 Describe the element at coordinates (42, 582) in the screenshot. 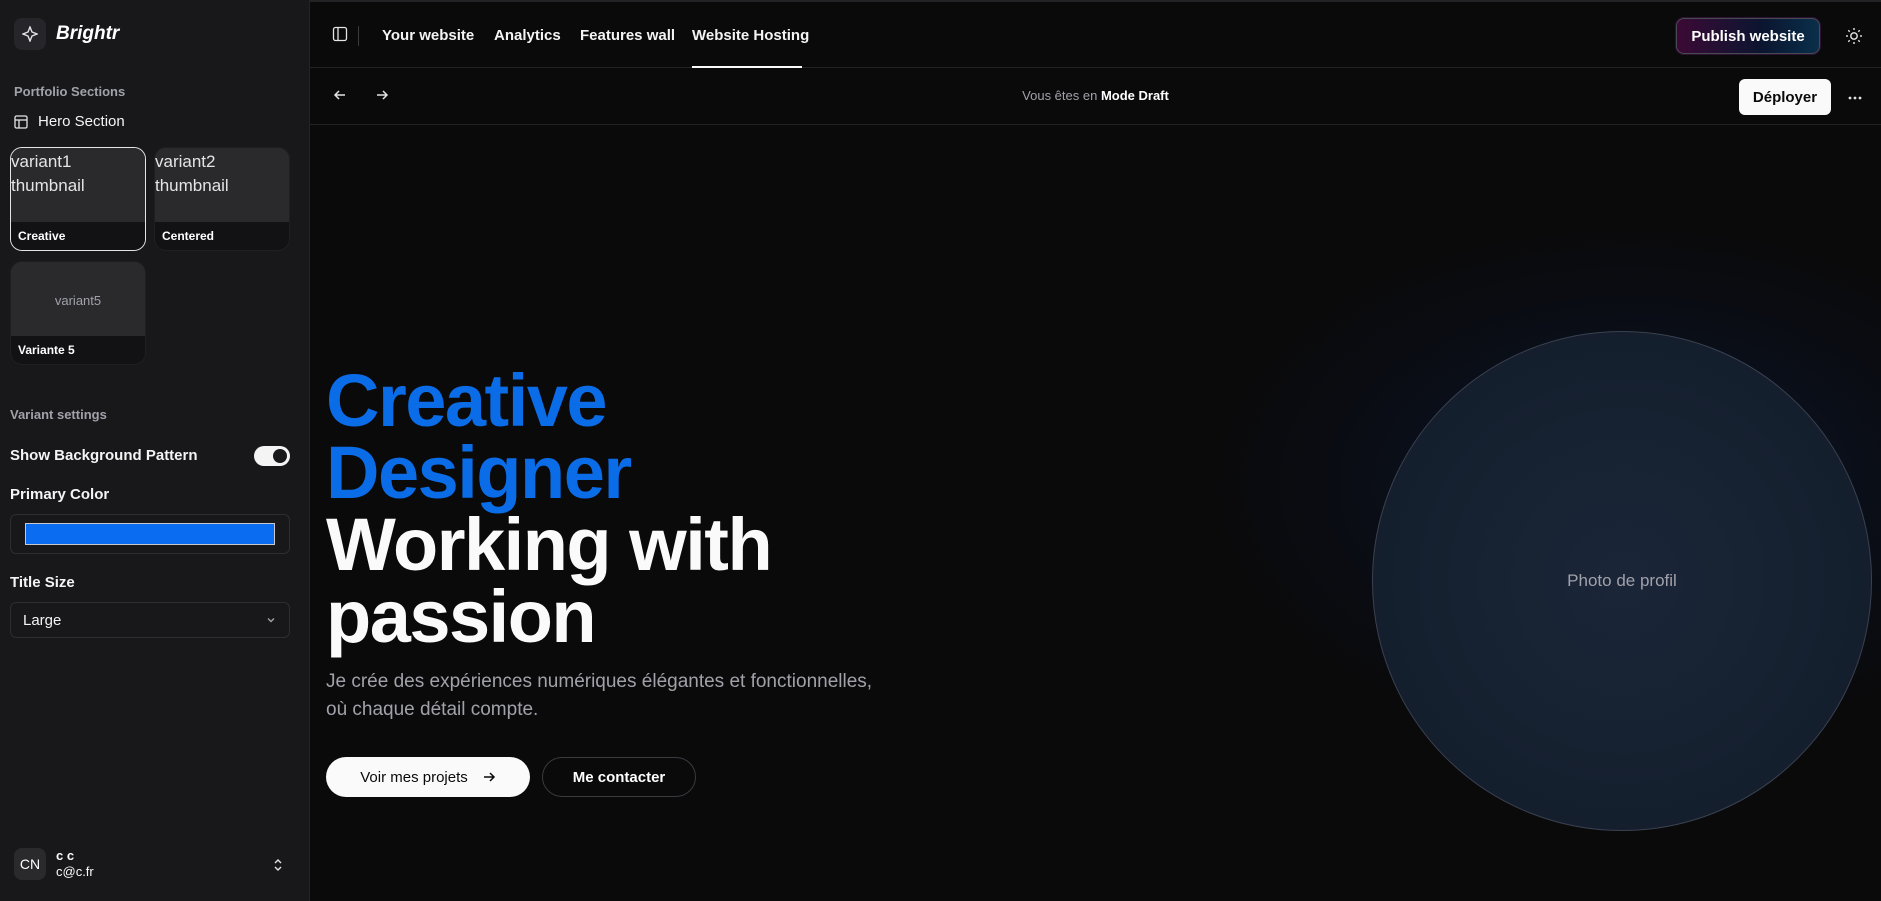

I see `title-size-label: Title Size` at that location.